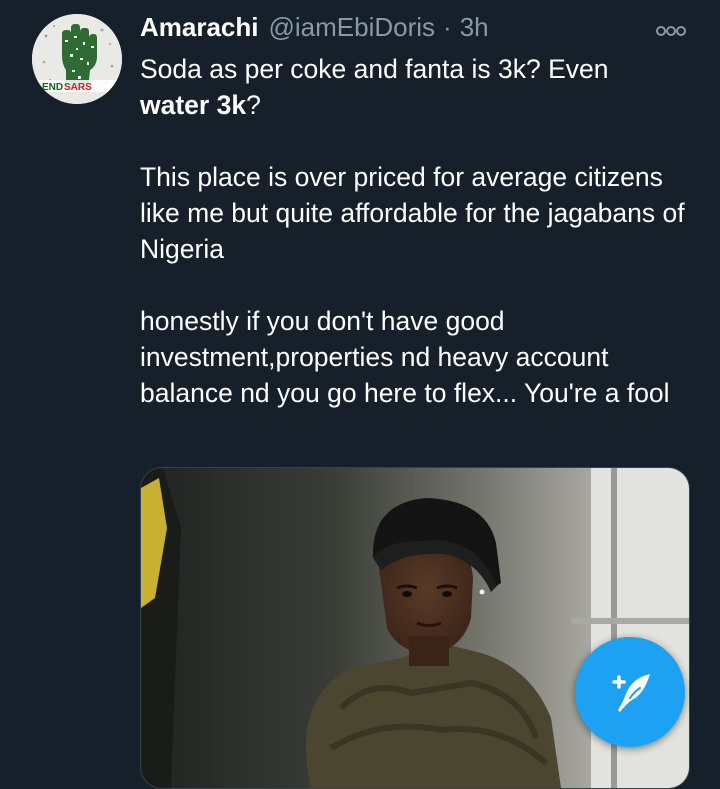 This screenshot has width=720, height=789. What do you see at coordinates (253, 105) in the screenshot?
I see `tweet-line-2-suffix: ?` at bounding box center [253, 105].